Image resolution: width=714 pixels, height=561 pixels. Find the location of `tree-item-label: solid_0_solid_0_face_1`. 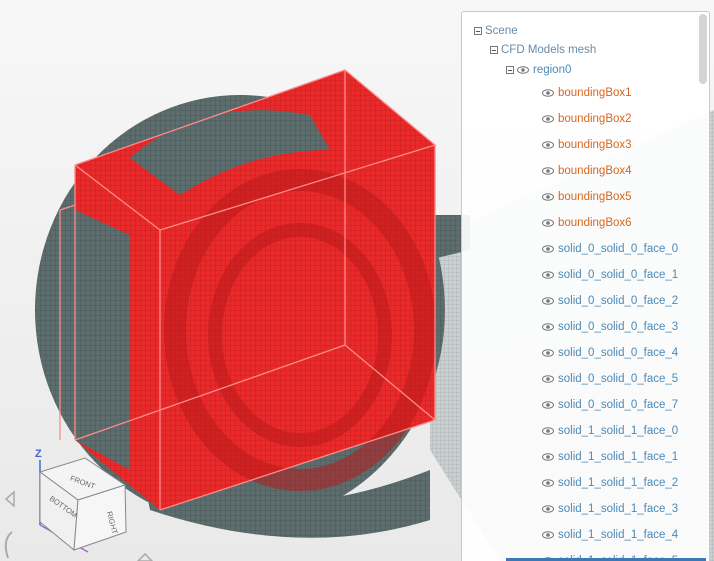

tree-item-label: solid_0_solid_0_face_1 is located at coordinates (618, 275).